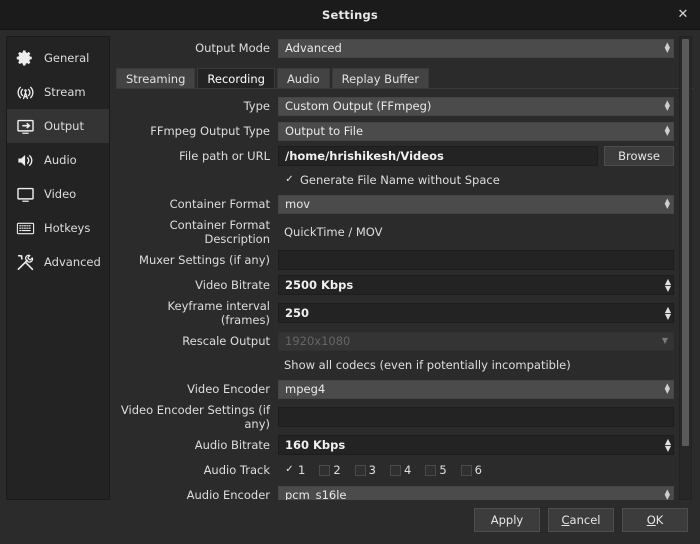  Describe the element at coordinates (655, 520) in the screenshot. I see `ok-button: OK` at that location.